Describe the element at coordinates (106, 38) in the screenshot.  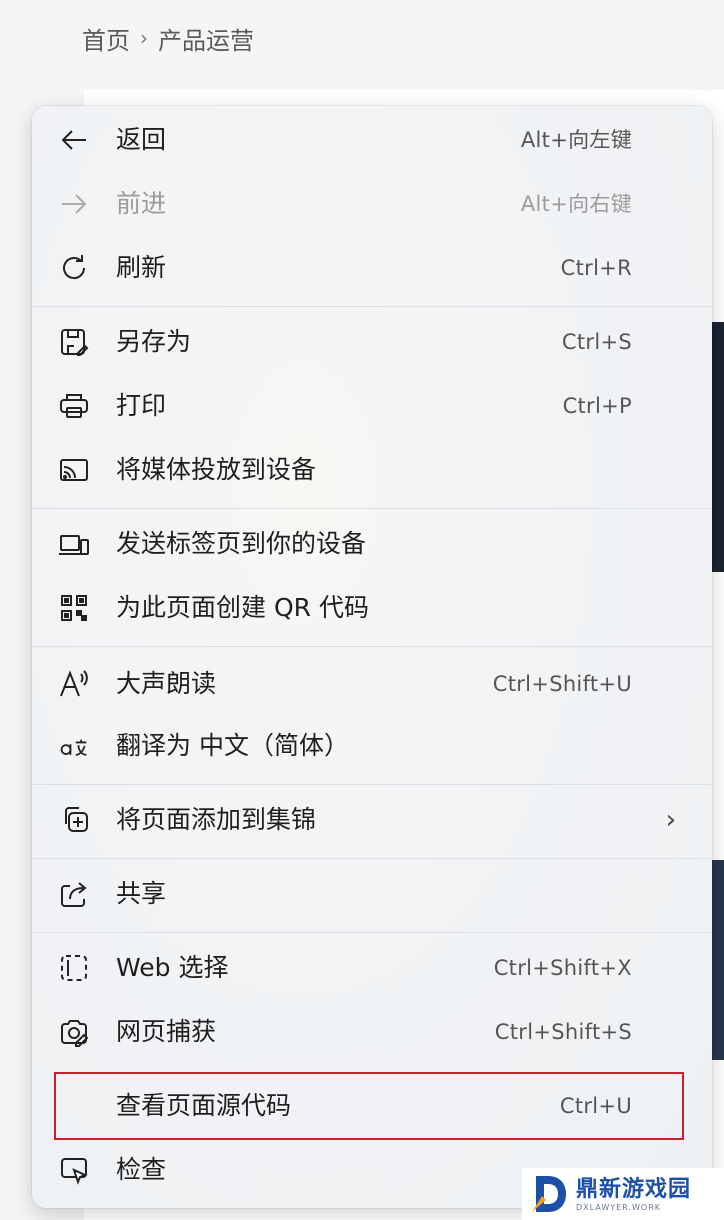
I see `breadcrumb-home-link: 首页` at that location.